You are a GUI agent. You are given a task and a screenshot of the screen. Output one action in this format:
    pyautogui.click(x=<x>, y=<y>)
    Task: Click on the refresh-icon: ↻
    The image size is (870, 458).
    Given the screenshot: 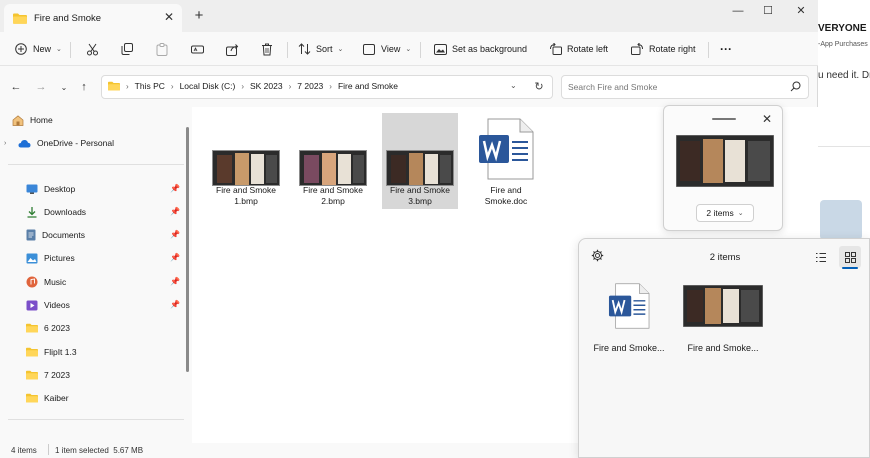 What is the action you would take?
    pyautogui.click(x=539, y=87)
    